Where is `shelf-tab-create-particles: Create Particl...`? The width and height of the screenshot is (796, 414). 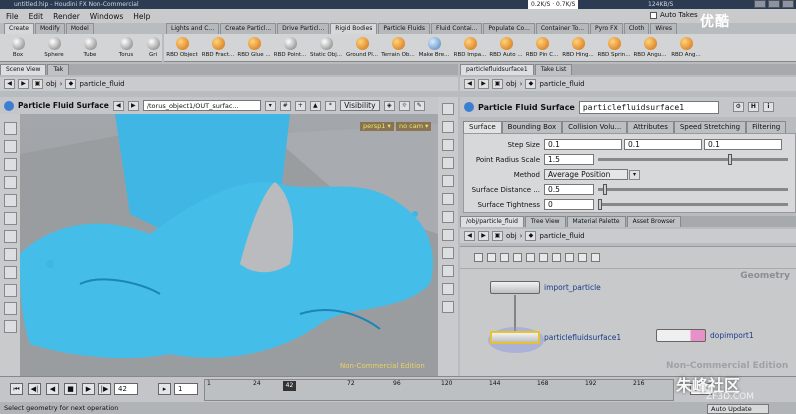
shelf-tab-create-particles: Create Particl... is located at coordinates (248, 28).